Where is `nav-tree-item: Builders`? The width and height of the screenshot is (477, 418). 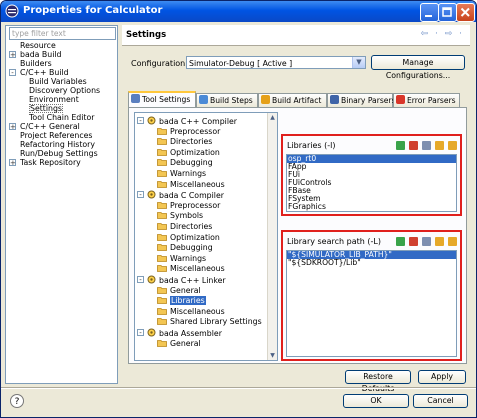
nav-tree-item: Builders is located at coordinates (61, 63).